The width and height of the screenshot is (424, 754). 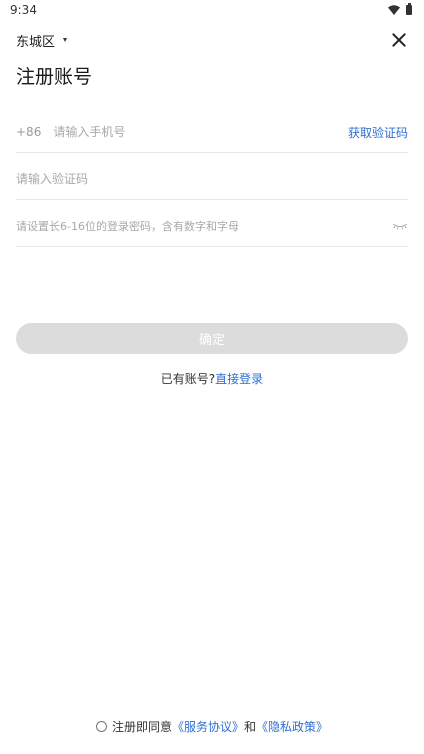 What do you see at coordinates (101, 726) in the screenshot?
I see `agree-checkbox` at bounding box center [101, 726].